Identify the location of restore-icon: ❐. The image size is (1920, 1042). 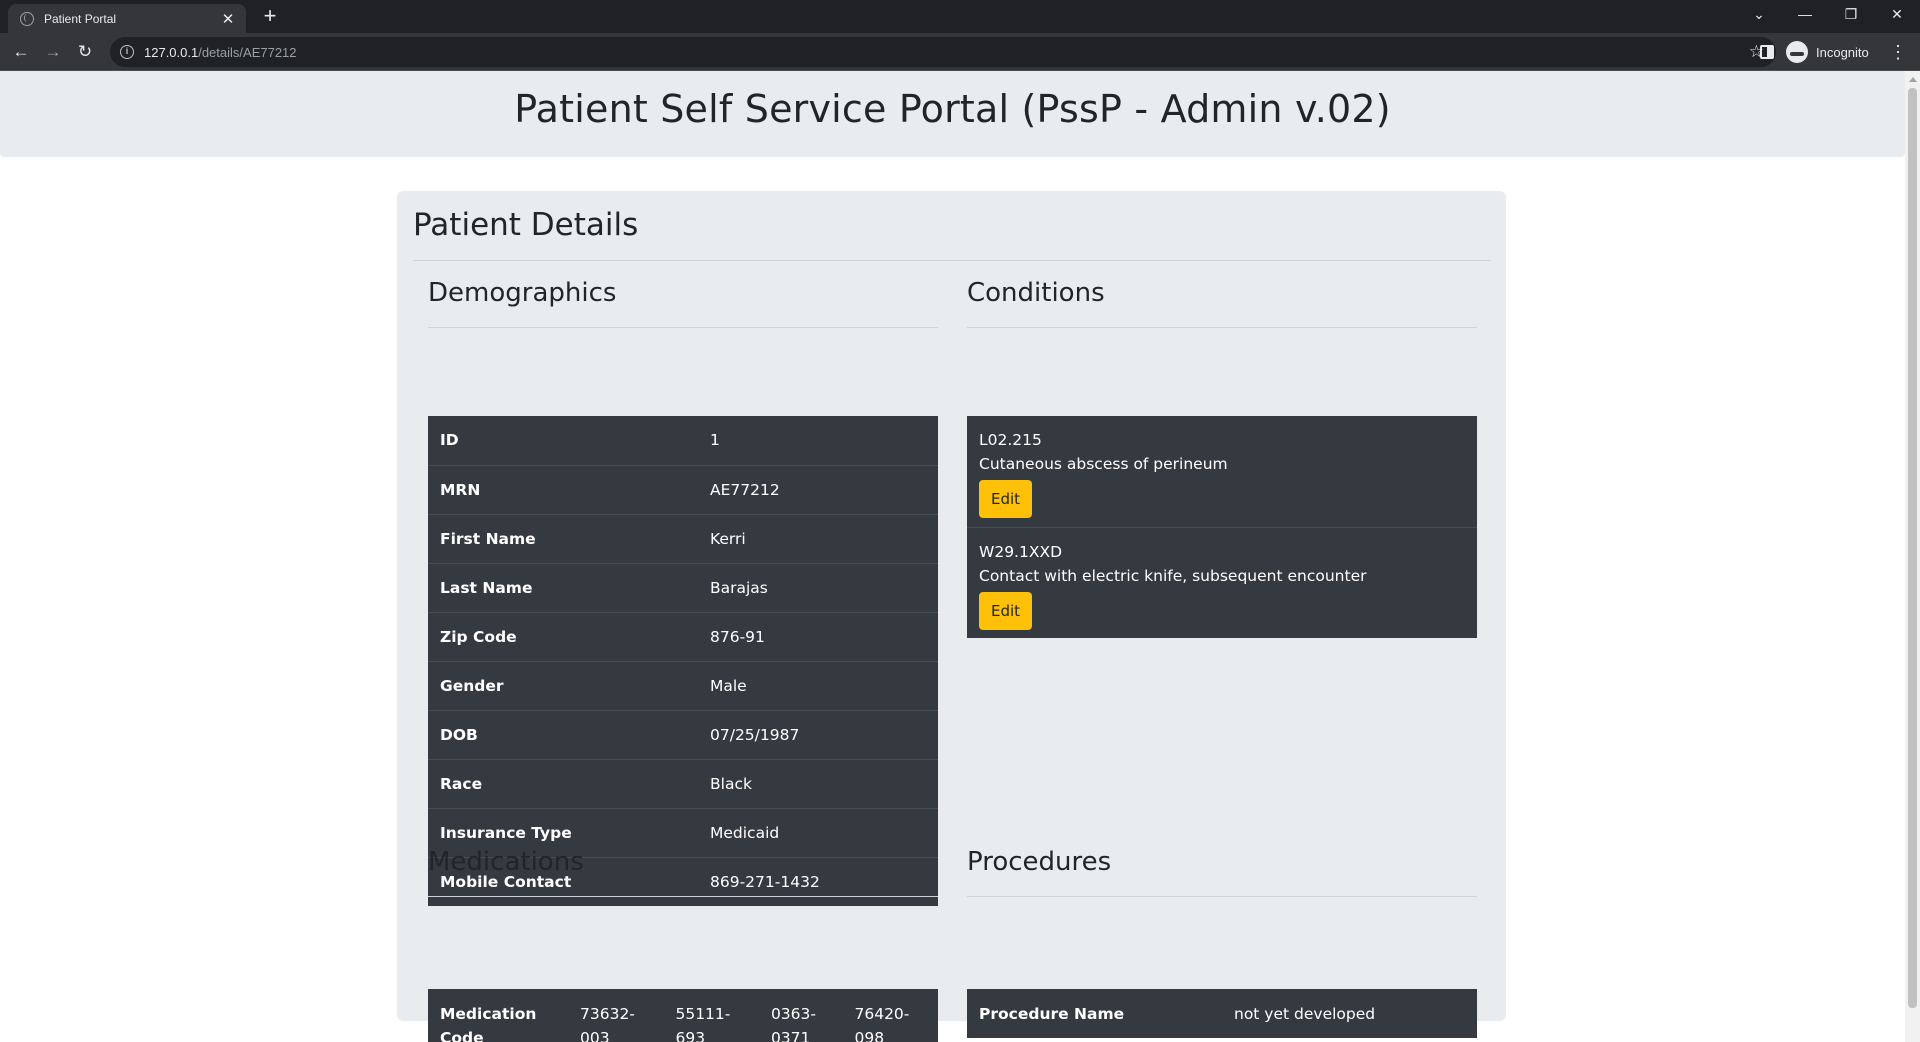
(1851, 14).